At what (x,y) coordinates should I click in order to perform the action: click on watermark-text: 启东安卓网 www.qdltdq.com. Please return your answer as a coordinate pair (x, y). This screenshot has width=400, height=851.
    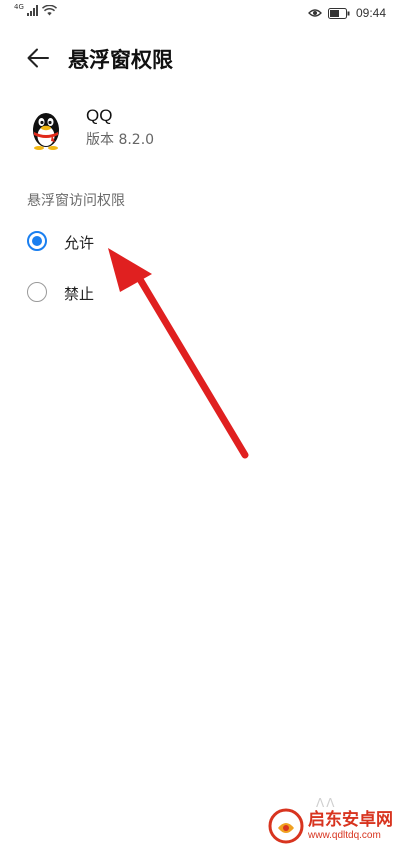
    Looking at the image, I should click on (350, 825).